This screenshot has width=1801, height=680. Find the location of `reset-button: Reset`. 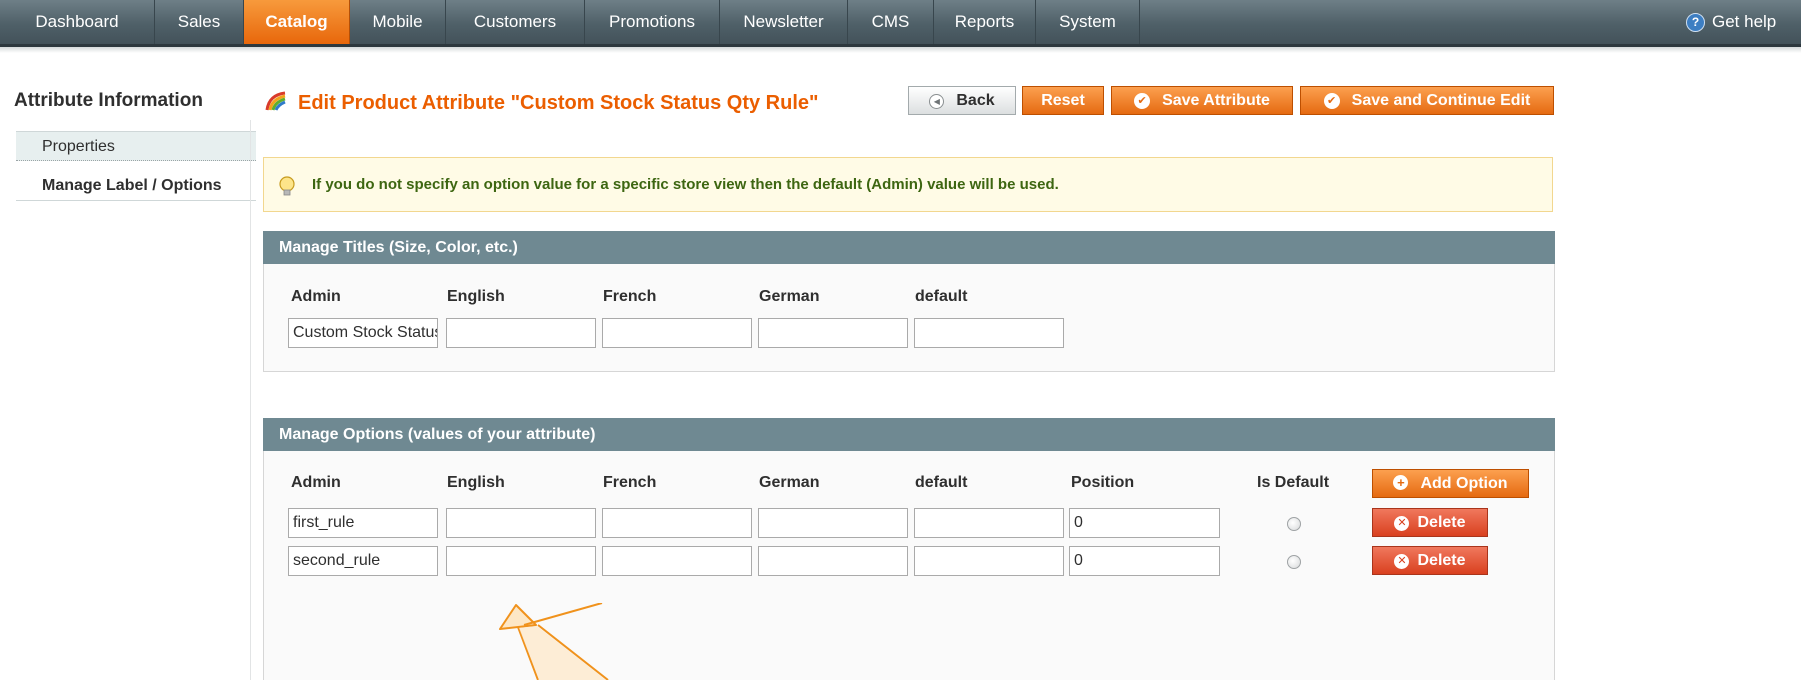

reset-button: Reset is located at coordinates (1063, 100).